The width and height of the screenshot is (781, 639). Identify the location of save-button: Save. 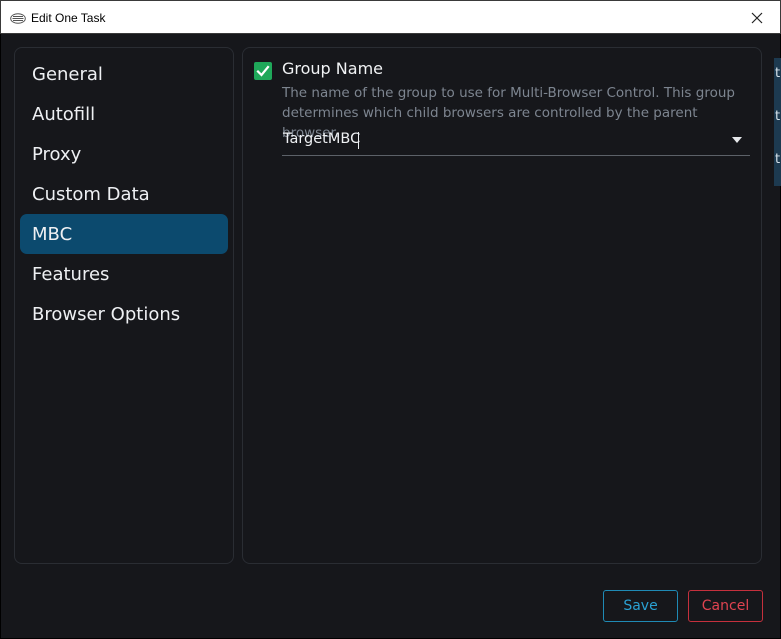
(640, 606).